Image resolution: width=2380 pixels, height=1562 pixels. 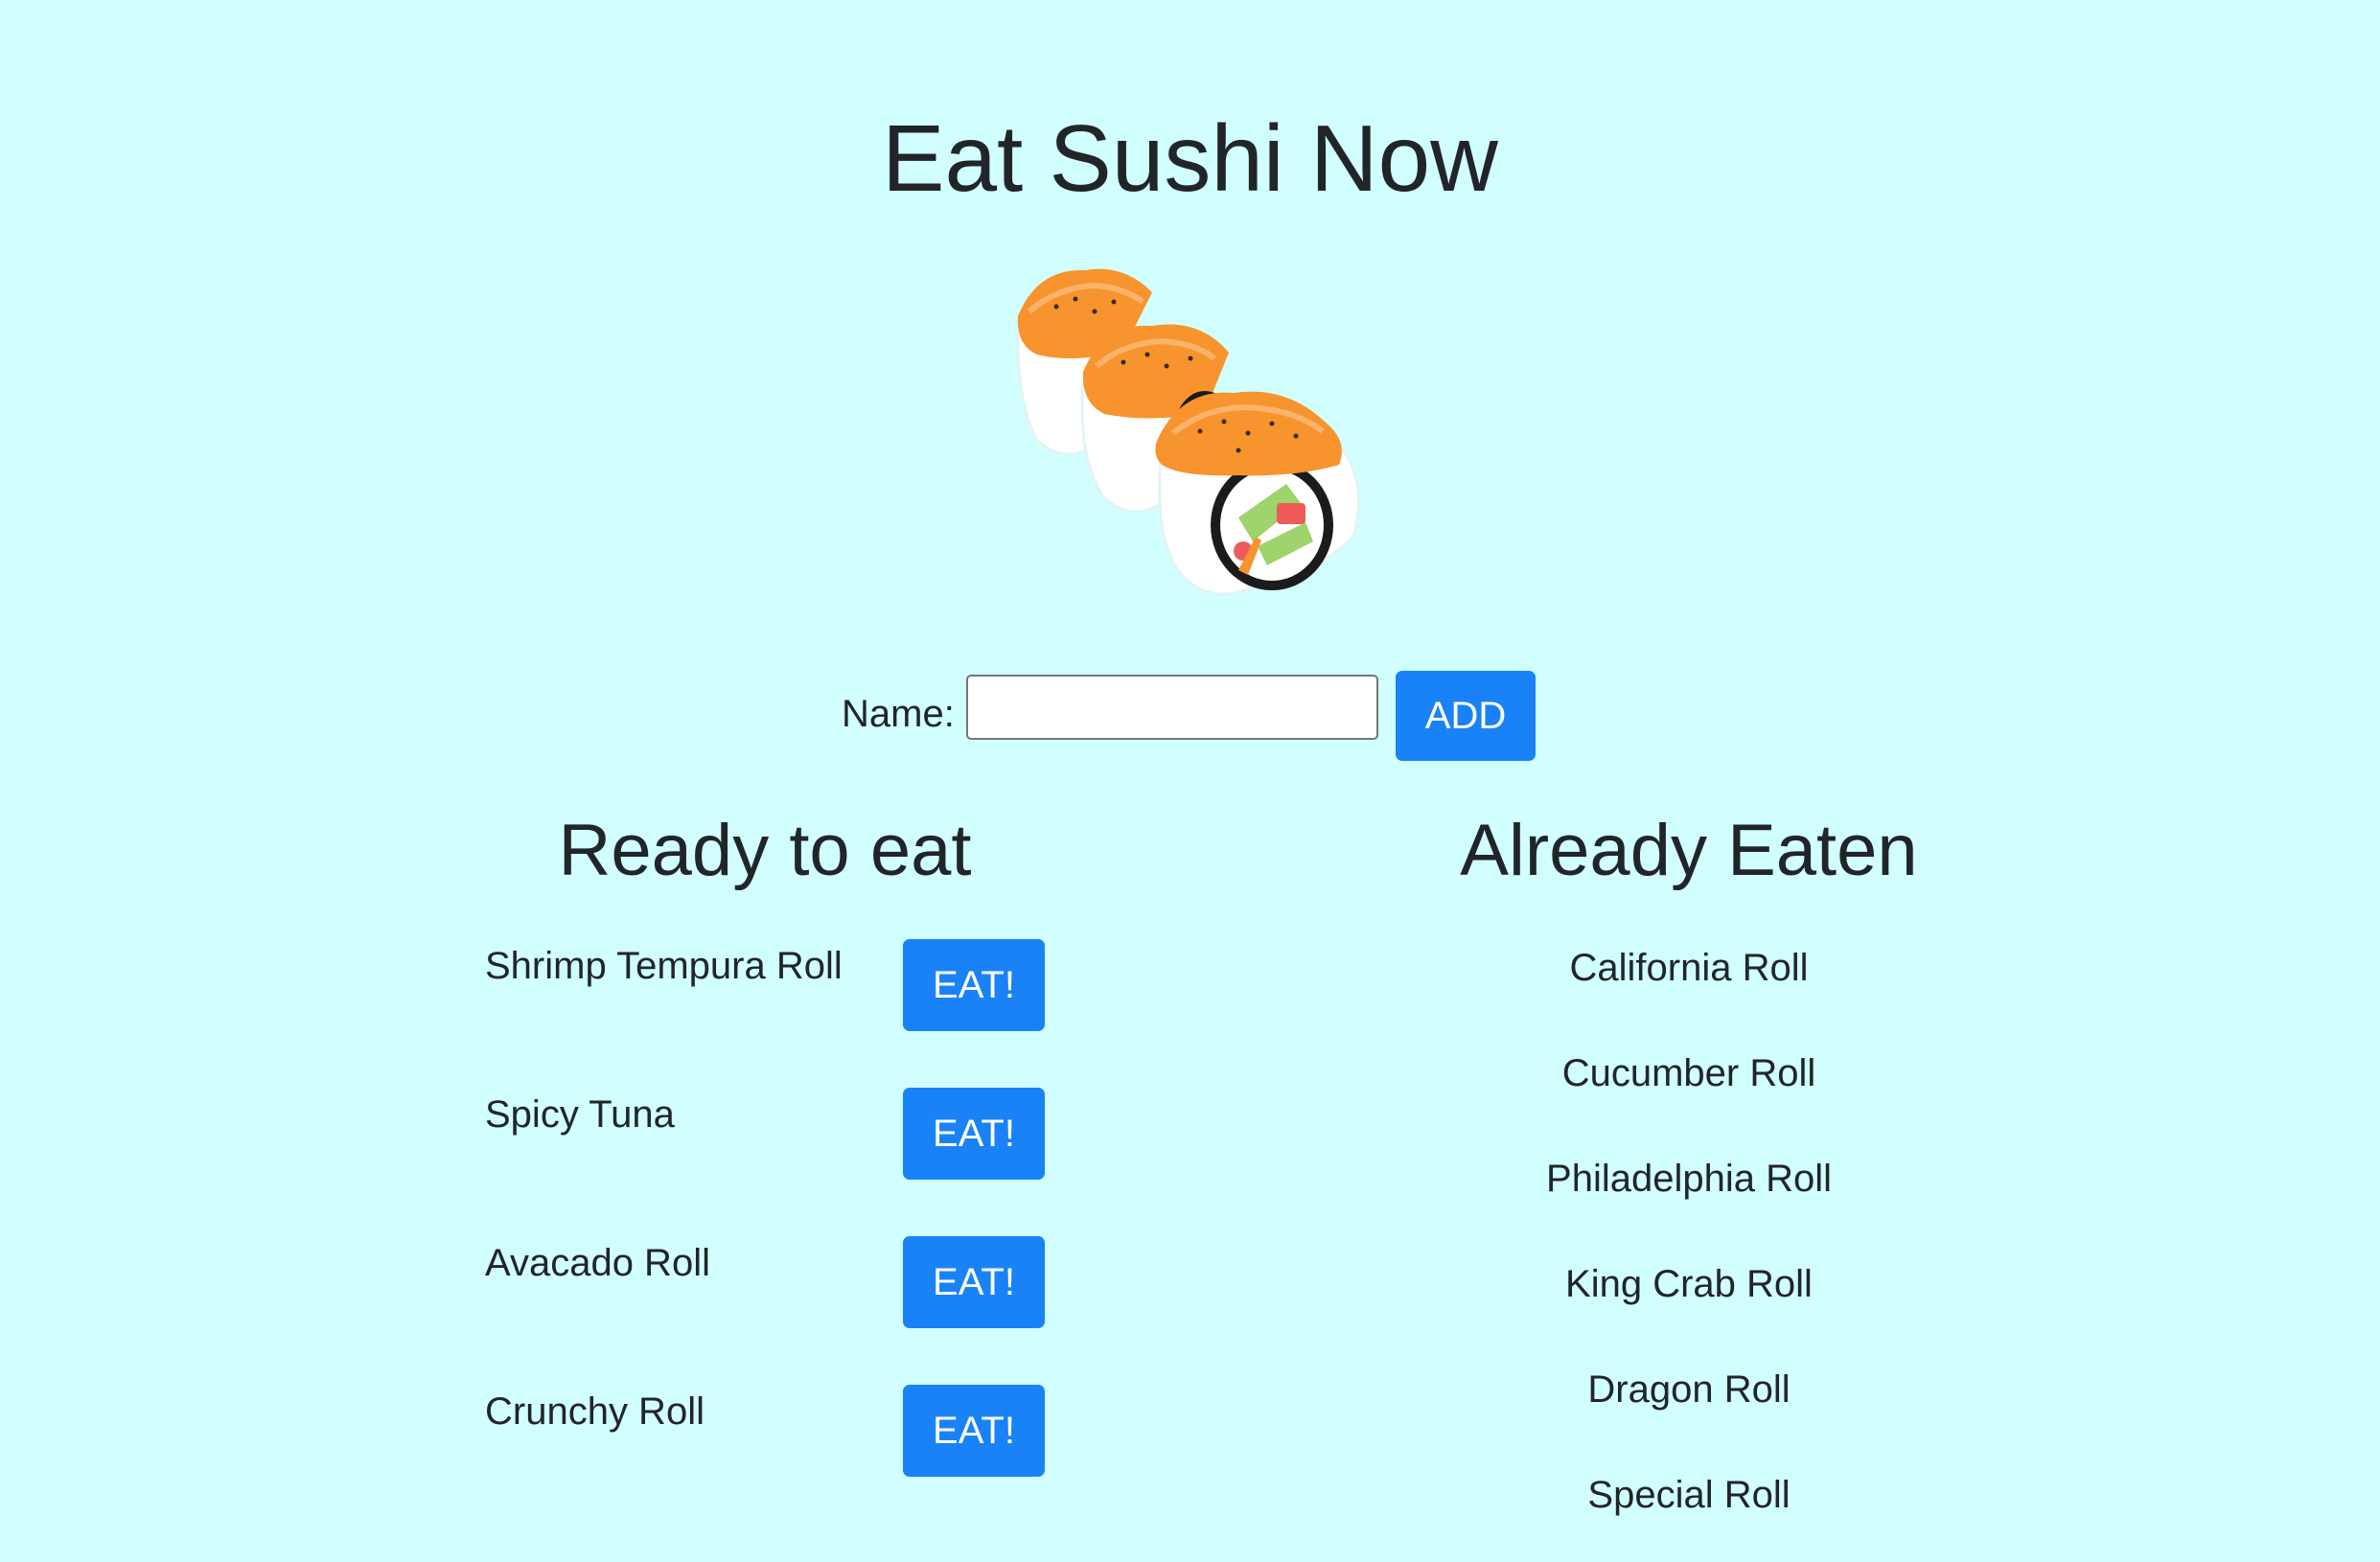 What do you see at coordinates (1172, 707) in the screenshot?
I see `name-input` at bounding box center [1172, 707].